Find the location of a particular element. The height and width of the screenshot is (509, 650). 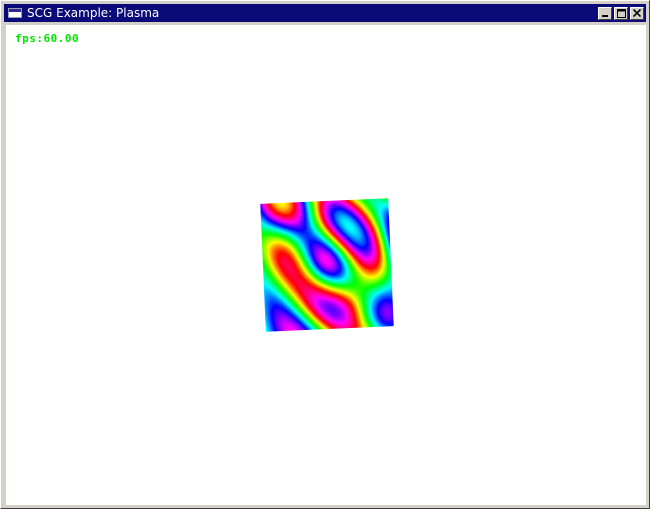

maximize-icon is located at coordinates (621, 13).